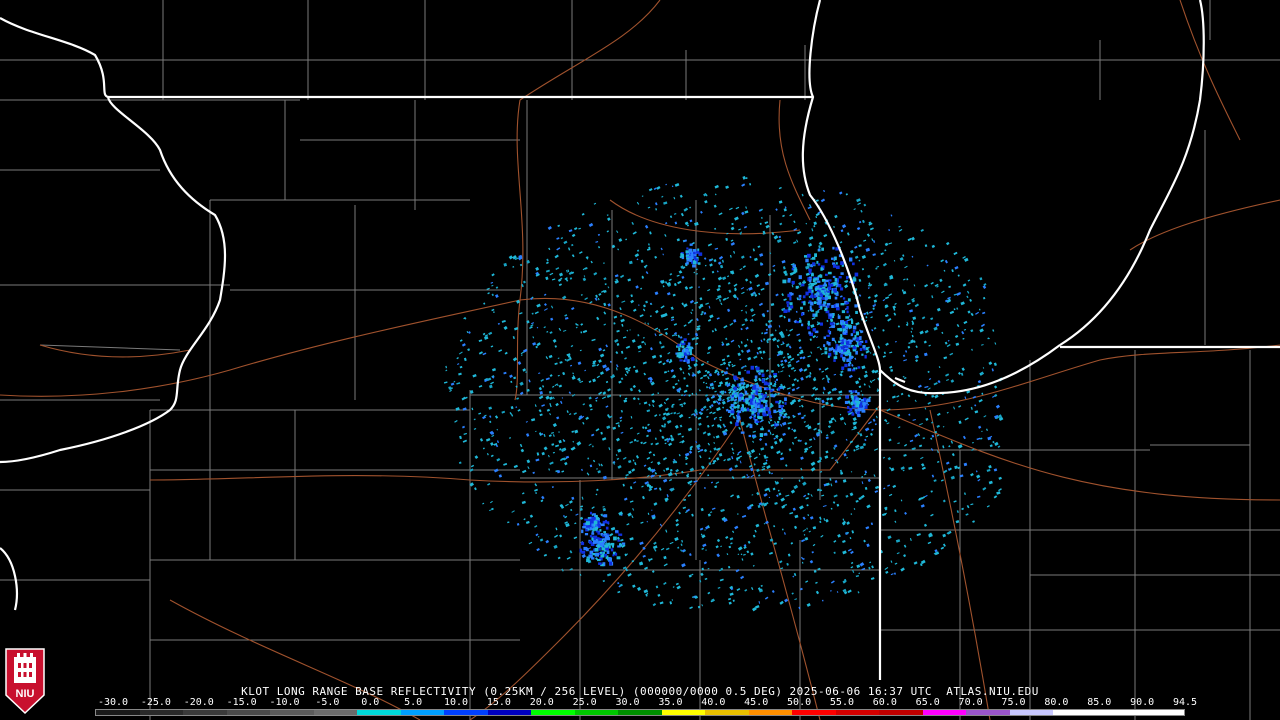 The height and width of the screenshot is (720, 1280). Describe the element at coordinates (118, 712) in the screenshot. I see `colorbar-segment` at that location.